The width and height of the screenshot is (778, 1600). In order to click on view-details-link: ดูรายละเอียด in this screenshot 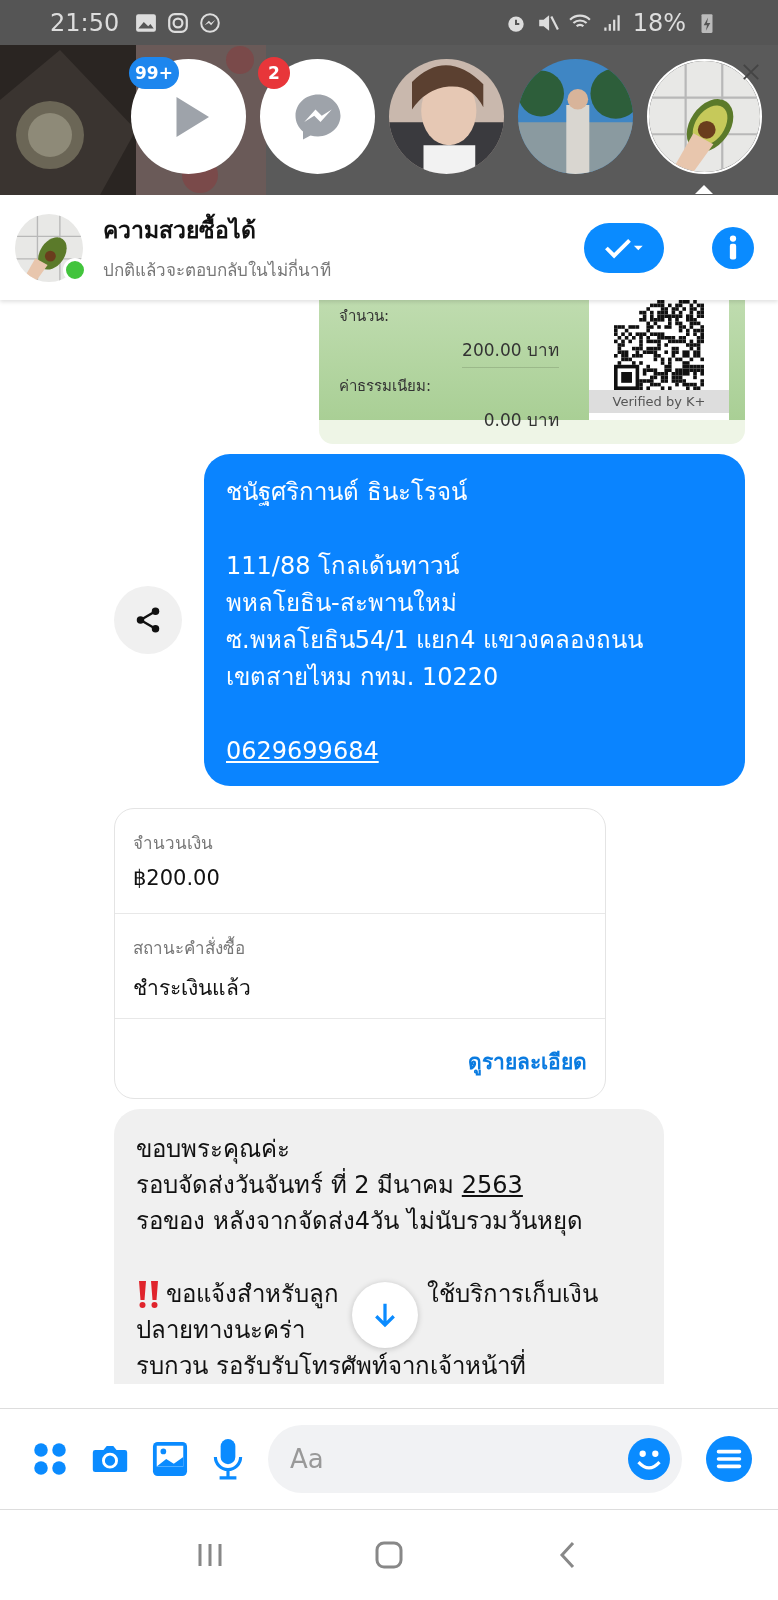, I will do `click(527, 1061)`.